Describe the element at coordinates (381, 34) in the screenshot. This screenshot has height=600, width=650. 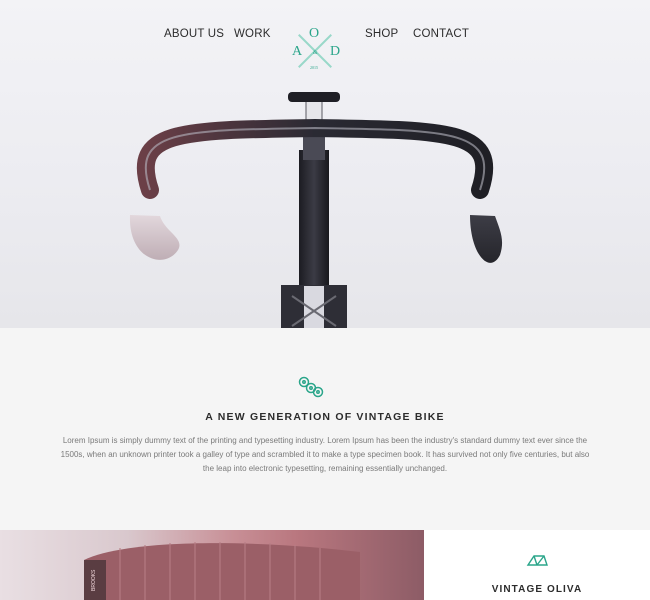
I see `nav-shop: SHOP` at that location.